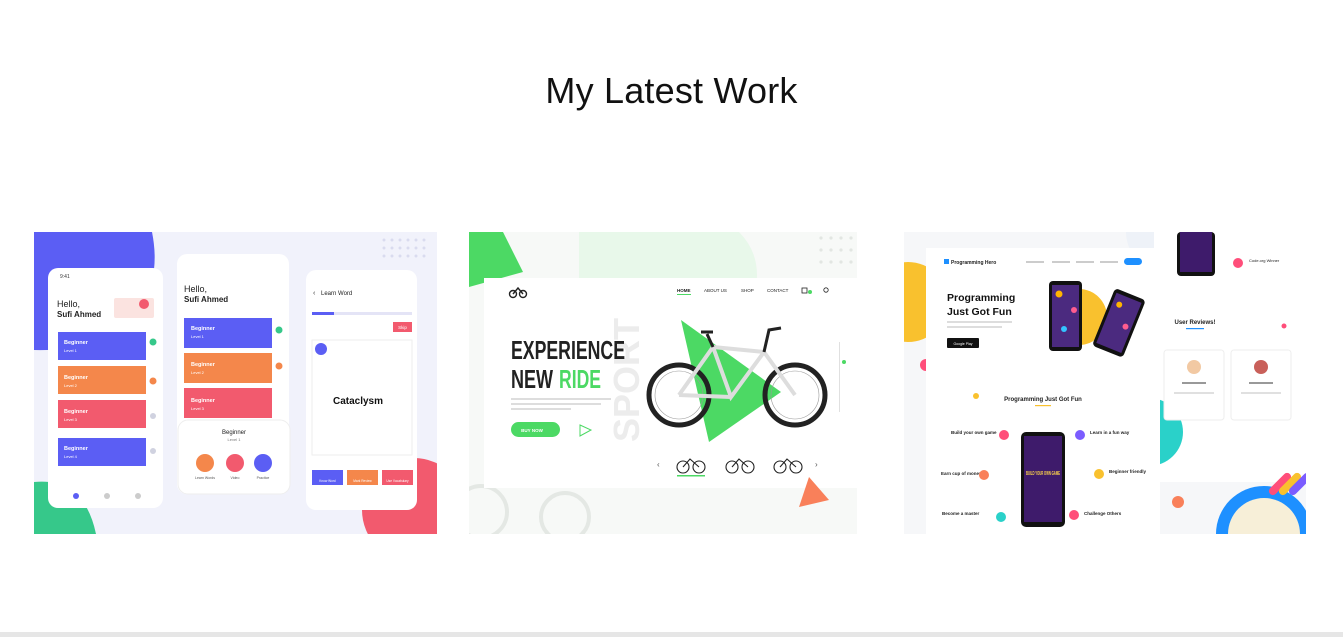  Describe the element at coordinates (532, 430) in the screenshot. I see `svg-text: BUY NOW` at that location.